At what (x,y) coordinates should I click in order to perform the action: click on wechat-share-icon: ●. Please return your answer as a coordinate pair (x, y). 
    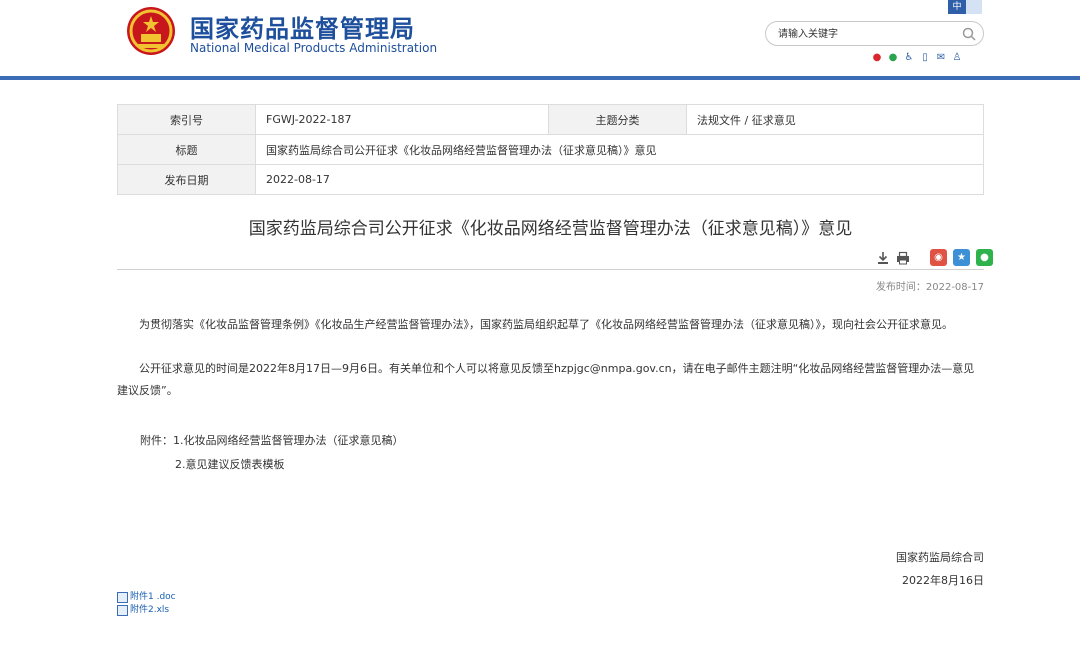
    Looking at the image, I should click on (984, 257).